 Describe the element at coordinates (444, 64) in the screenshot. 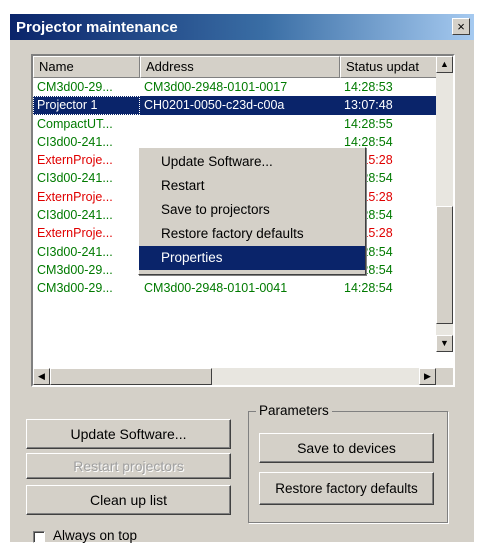

I see `scroll-up-arrow-icon: ▲` at that location.